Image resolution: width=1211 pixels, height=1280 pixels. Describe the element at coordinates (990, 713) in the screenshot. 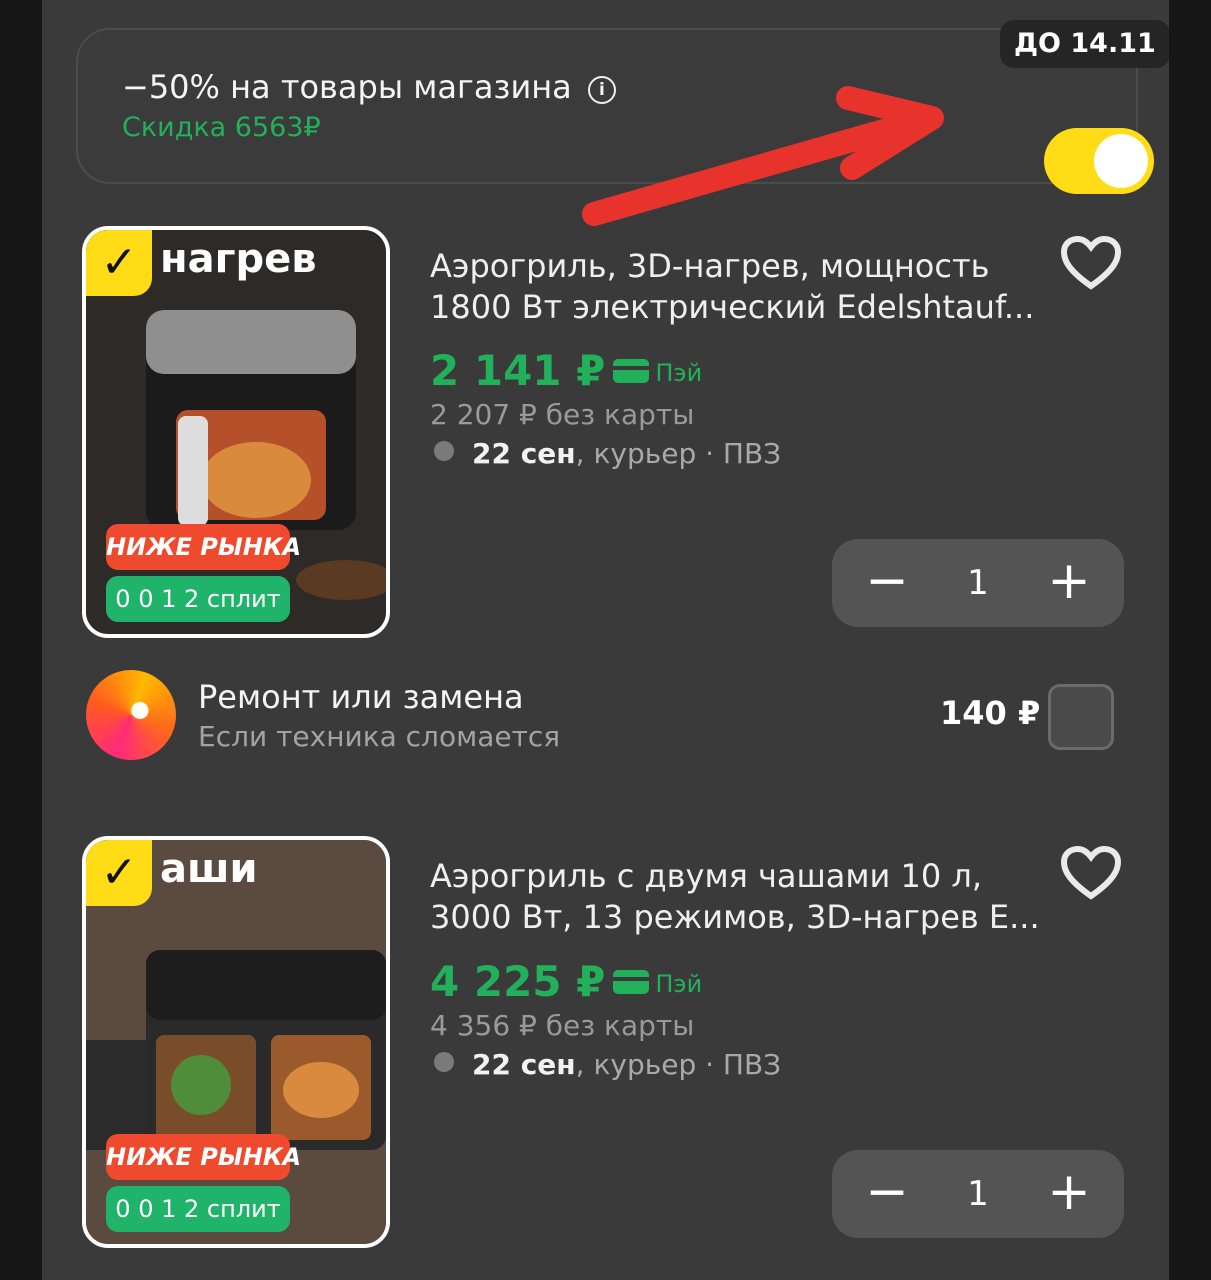

I see `repair-price: 140 ₽` at that location.